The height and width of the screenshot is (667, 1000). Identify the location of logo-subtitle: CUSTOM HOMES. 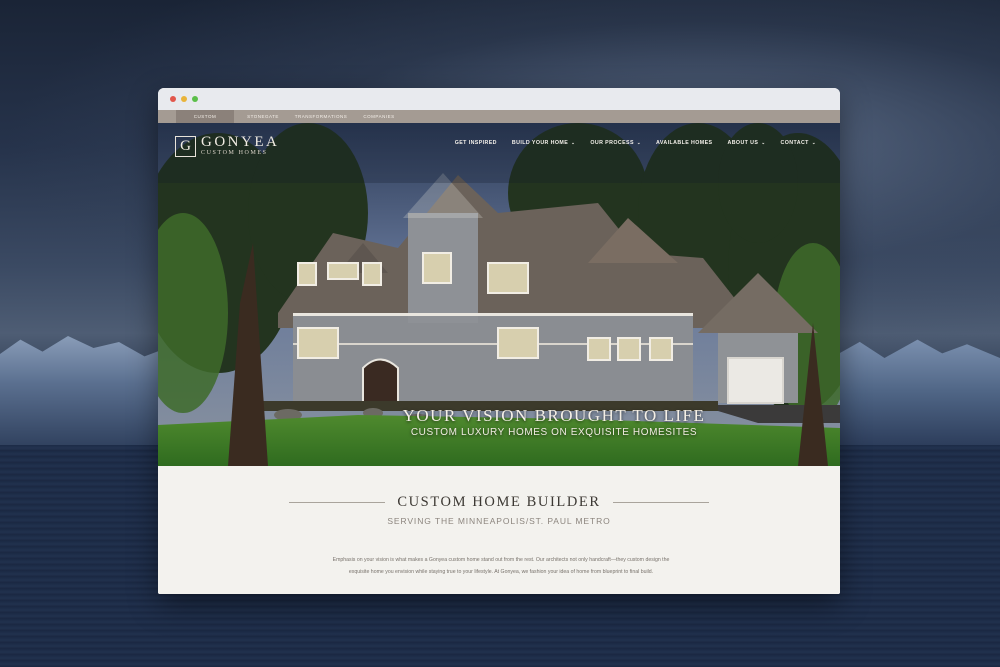
(234, 153).